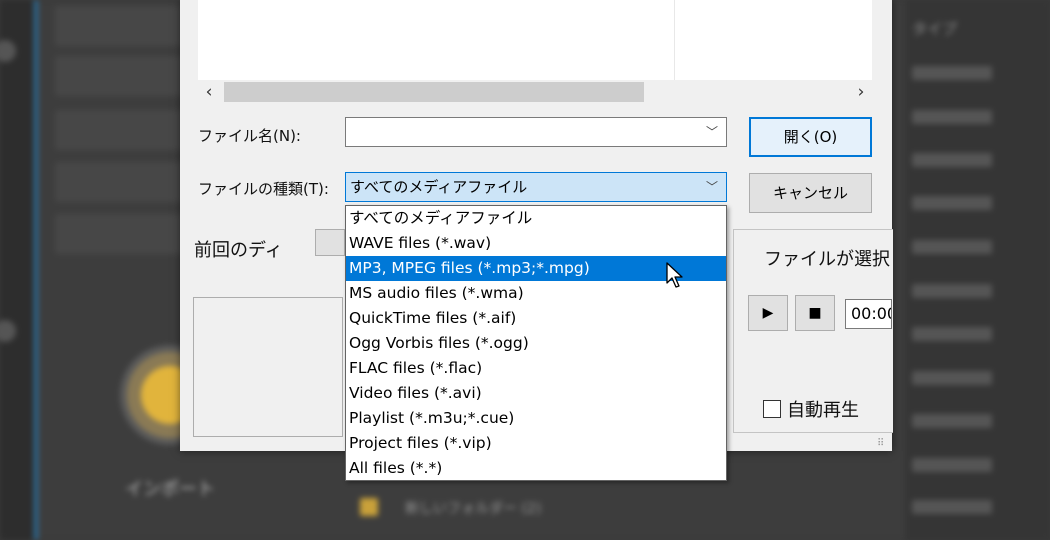 The height and width of the screenshot is (540, 1050). What do you see at coordinates (268, 367) in the screenshot?
I see `preview-panel` at bounding box center [268, 367].